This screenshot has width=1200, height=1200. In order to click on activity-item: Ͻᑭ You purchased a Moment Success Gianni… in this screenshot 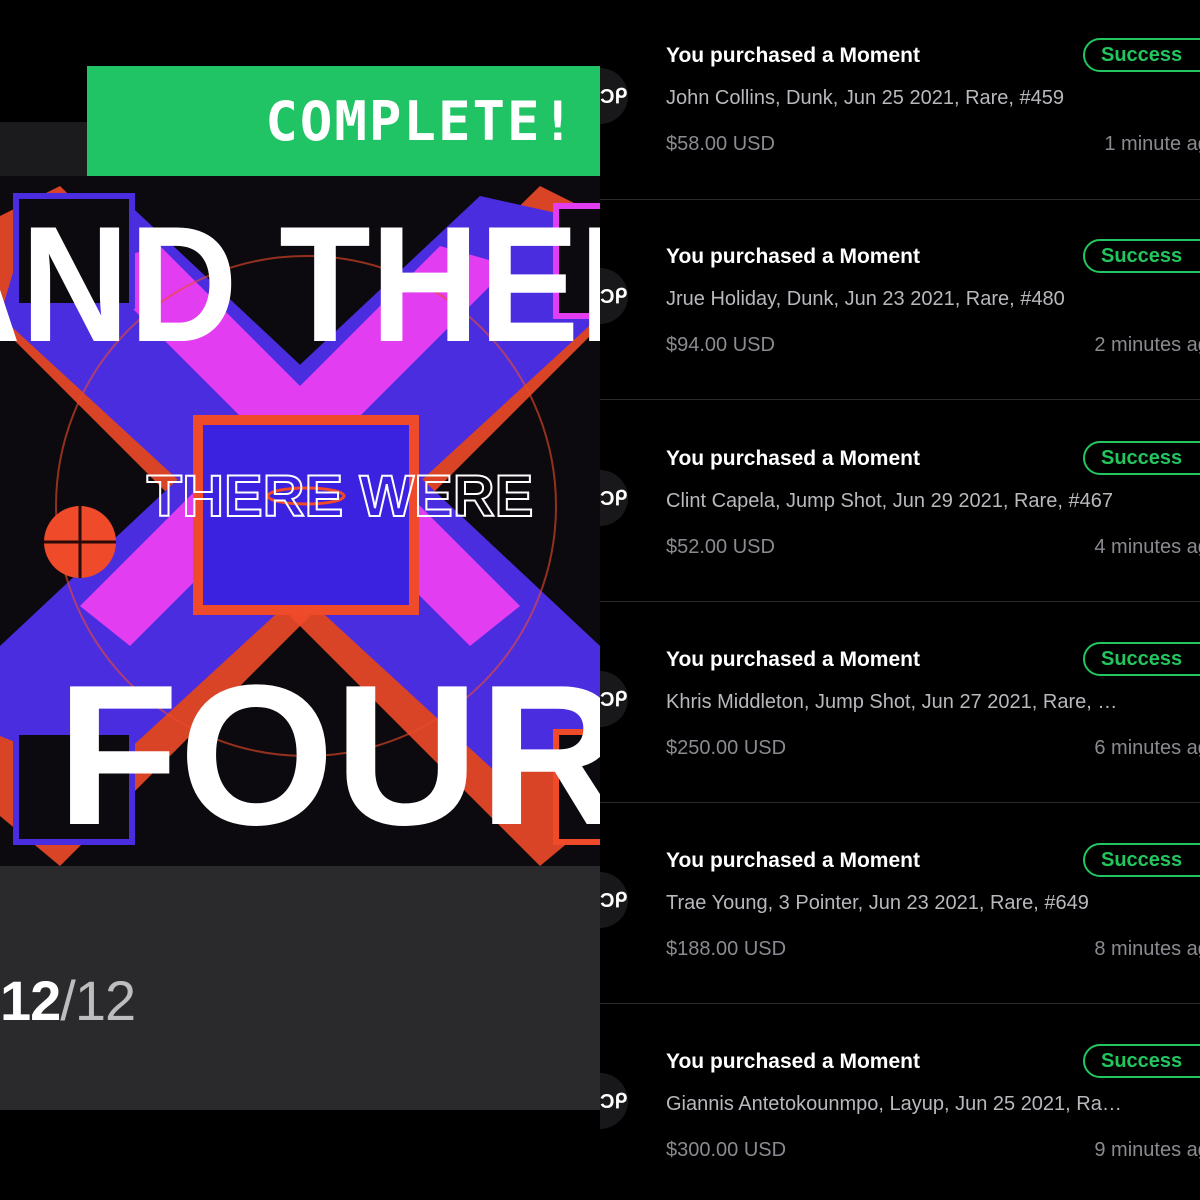, I will do `click(900, 1102)`.